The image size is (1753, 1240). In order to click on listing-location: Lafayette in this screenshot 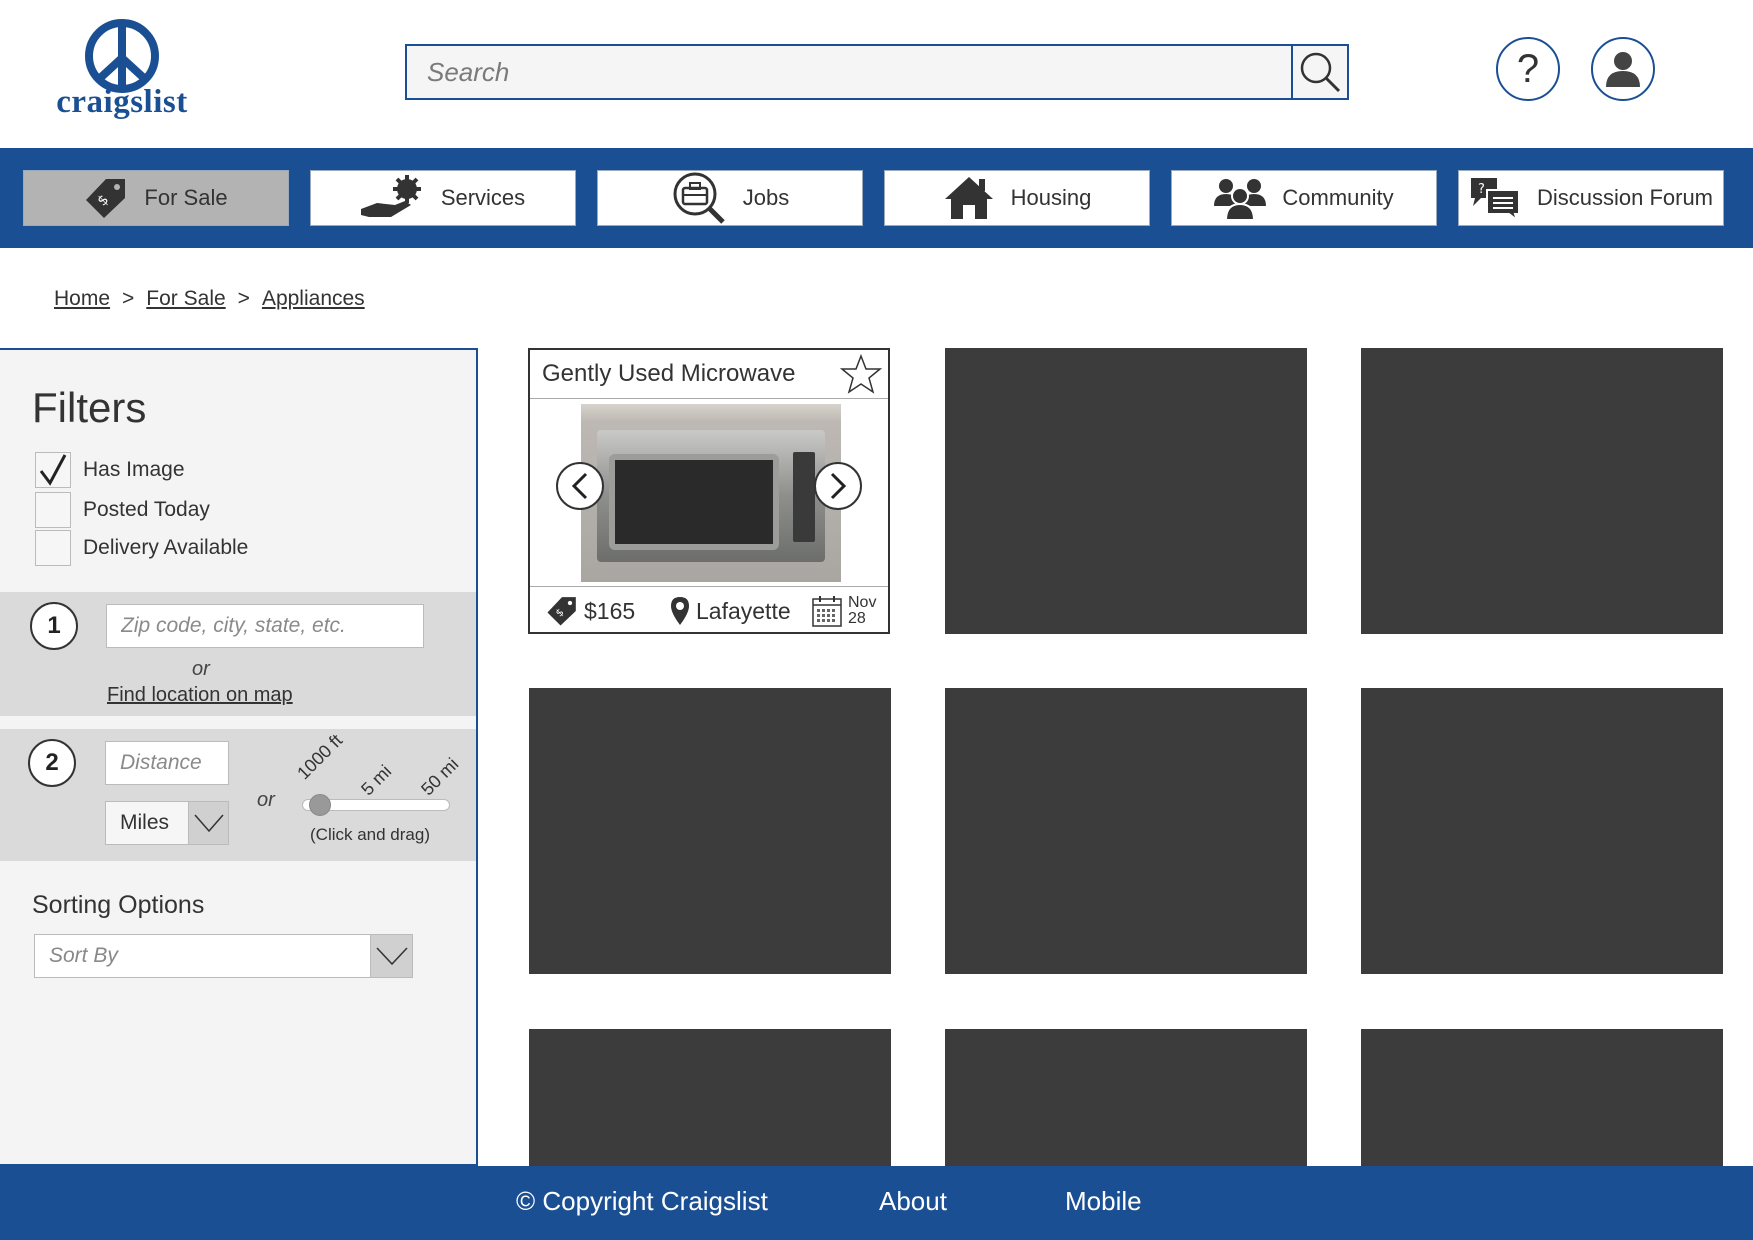, I will do `click(730, 611)`.